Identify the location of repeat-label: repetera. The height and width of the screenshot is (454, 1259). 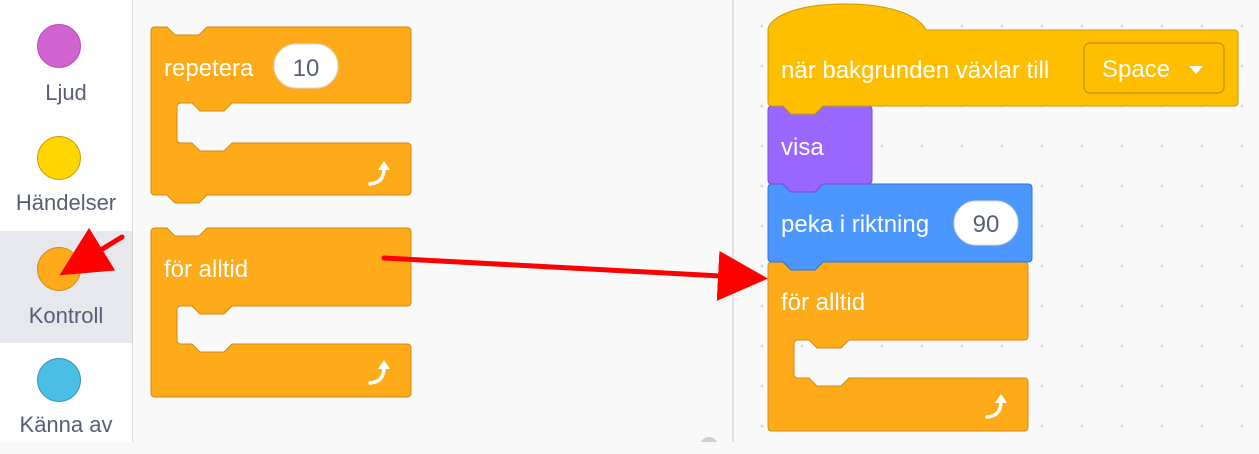
(209, 68).